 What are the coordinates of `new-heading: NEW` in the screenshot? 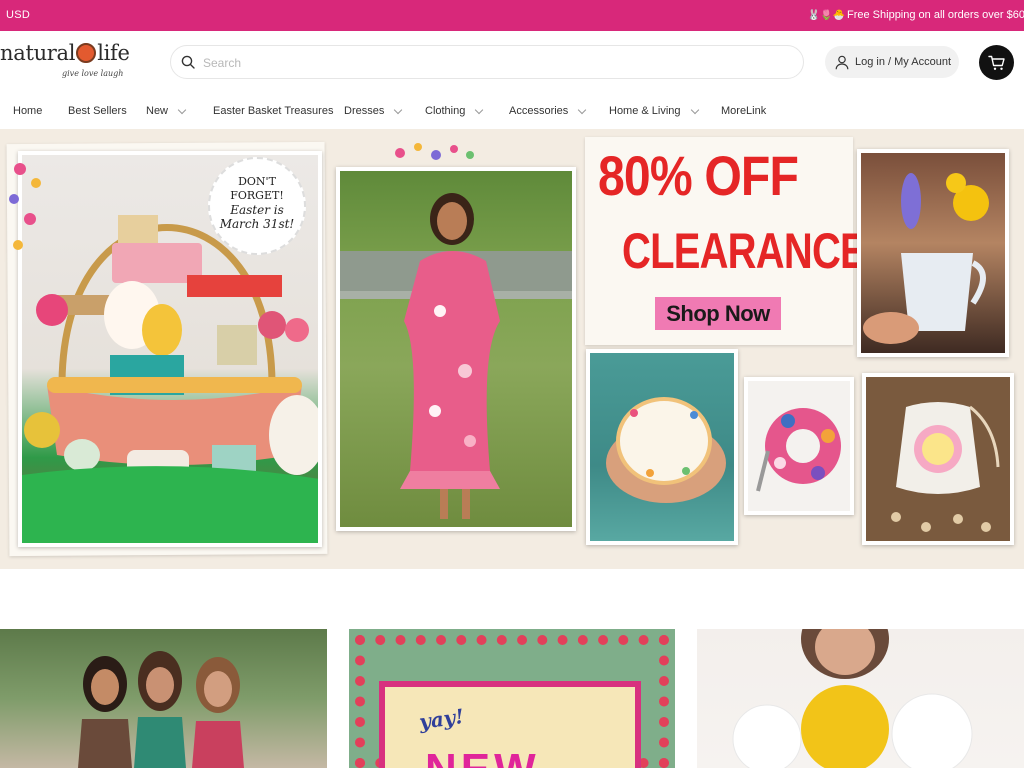 It's located at (482, 756).